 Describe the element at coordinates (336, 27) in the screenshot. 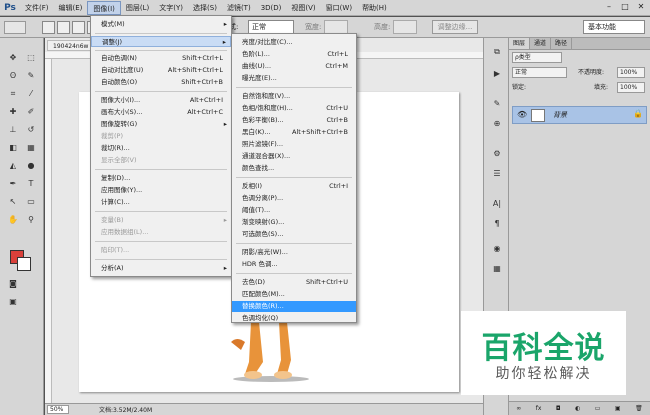

I see `width-input` at that location.